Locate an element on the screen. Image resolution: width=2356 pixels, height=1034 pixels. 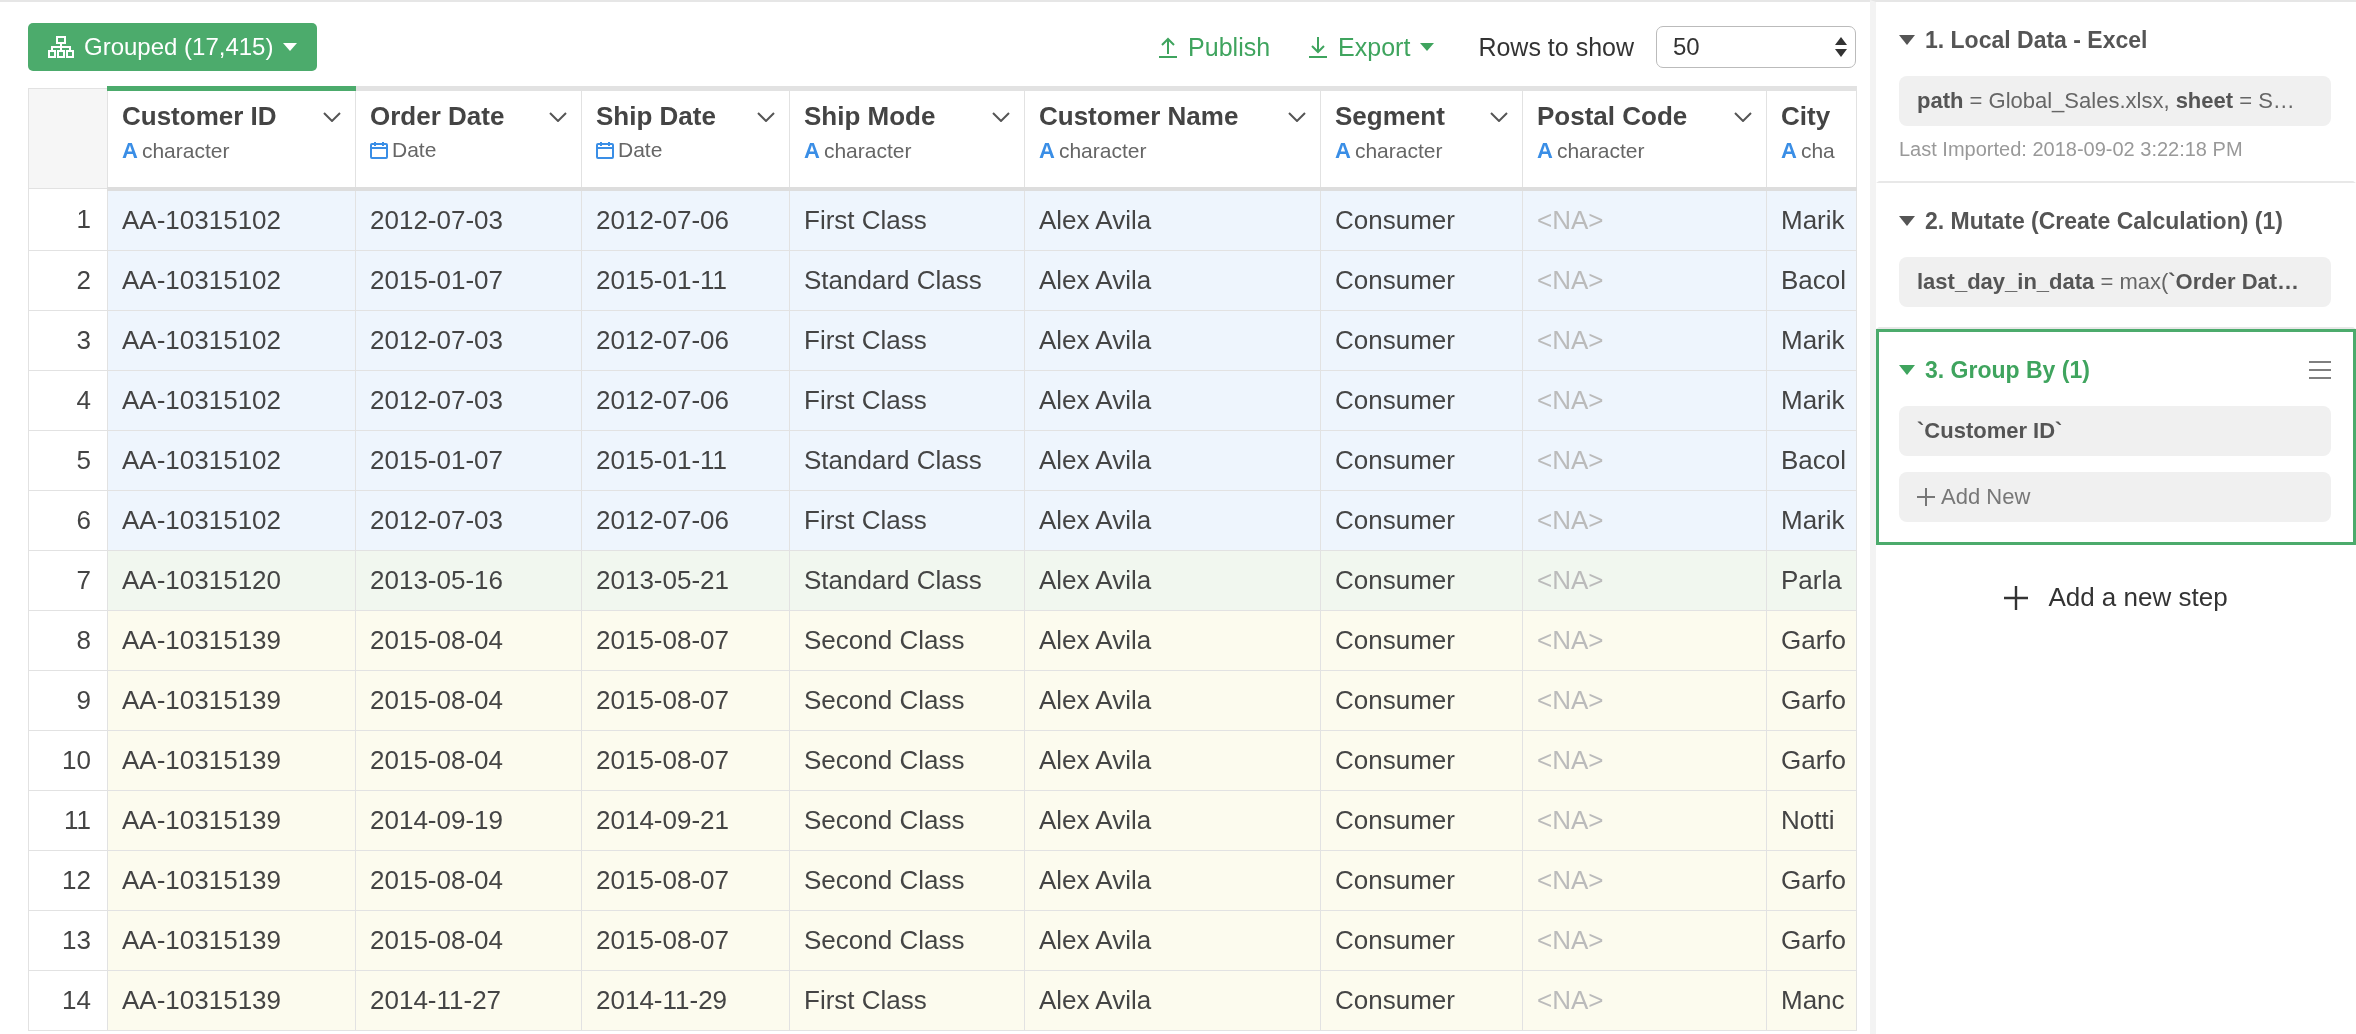
plus-icon is located at coordinates (1926, 497).